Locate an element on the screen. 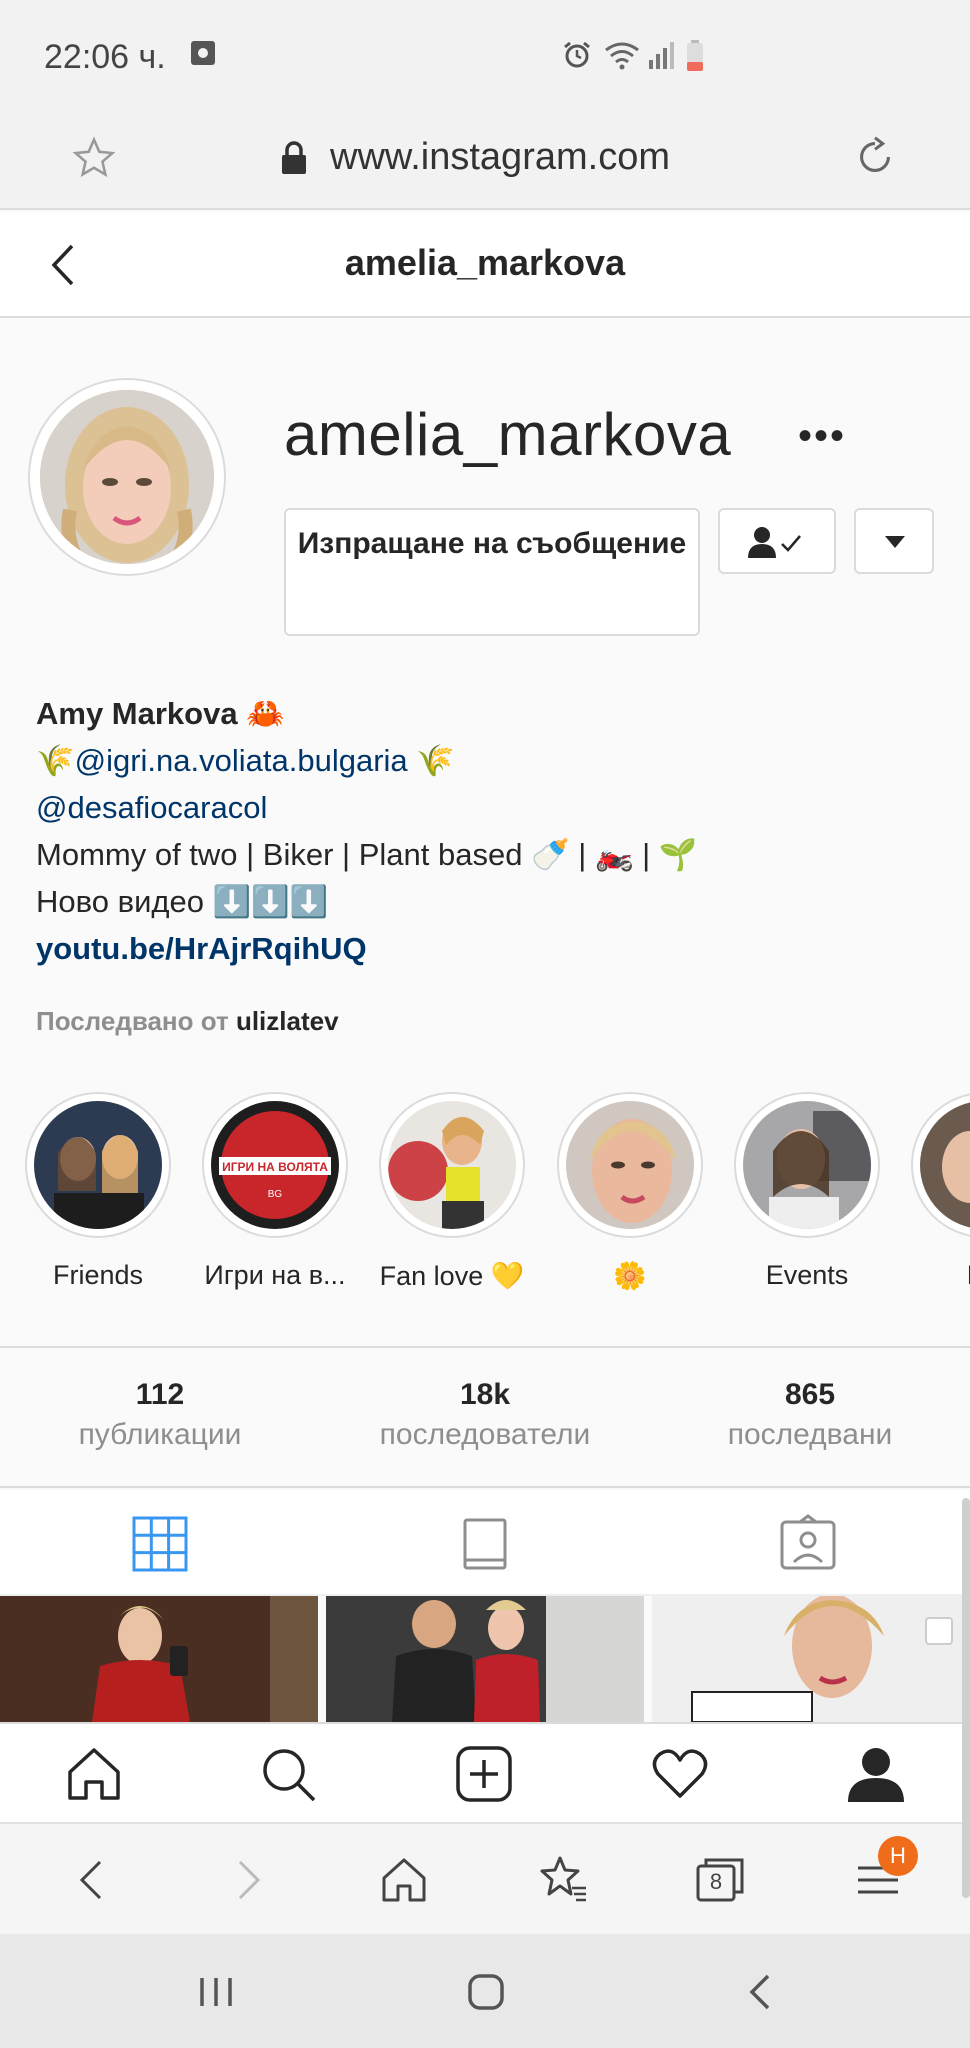  bio-website-link: youtu.be/HrAjrRqihUQ is located at coordinates (486, 948).